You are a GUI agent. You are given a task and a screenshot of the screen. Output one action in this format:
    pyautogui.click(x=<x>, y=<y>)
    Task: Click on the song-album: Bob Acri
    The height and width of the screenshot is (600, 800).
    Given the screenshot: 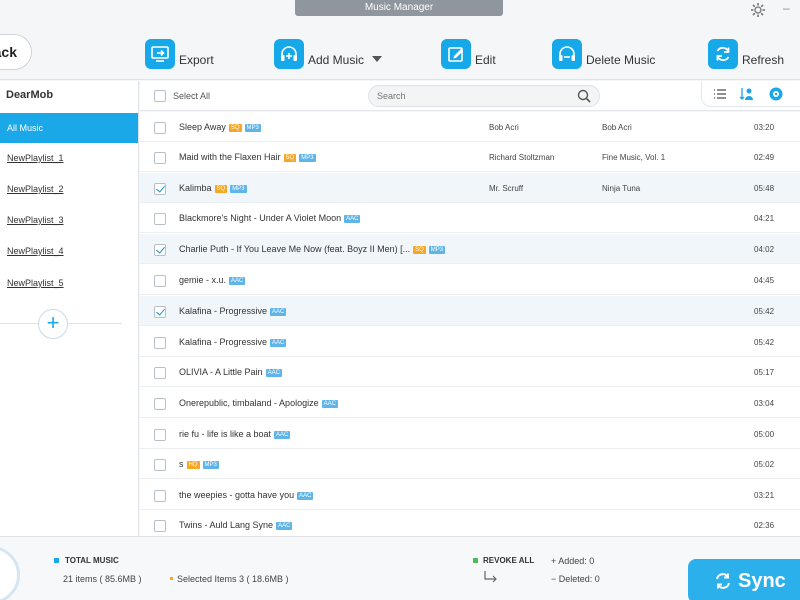 What is the action you would take?
    pyautogui.click(x=617, y=127)
    